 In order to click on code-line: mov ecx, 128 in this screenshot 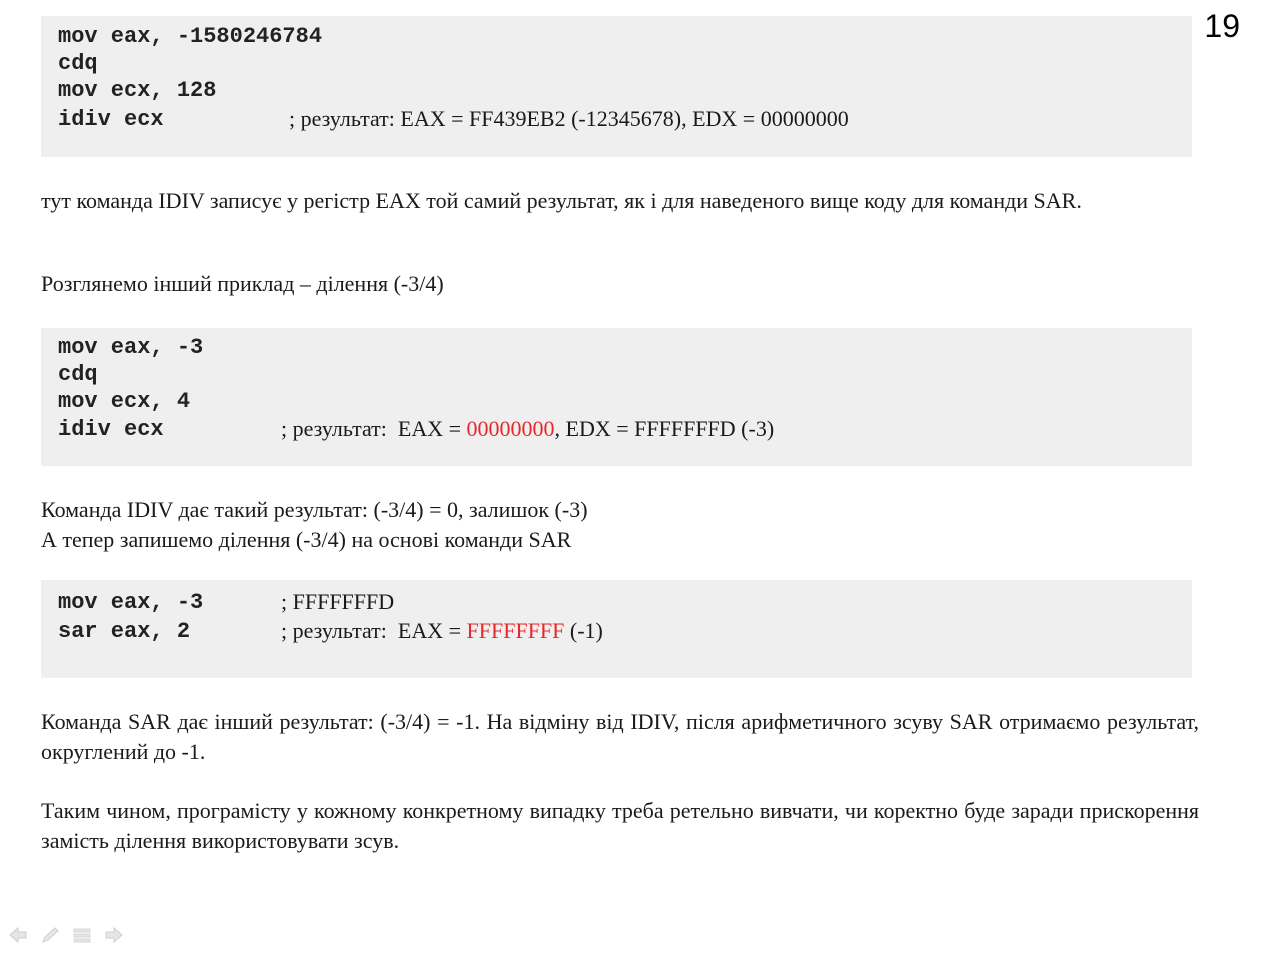, I will do `click(137, 90)`.